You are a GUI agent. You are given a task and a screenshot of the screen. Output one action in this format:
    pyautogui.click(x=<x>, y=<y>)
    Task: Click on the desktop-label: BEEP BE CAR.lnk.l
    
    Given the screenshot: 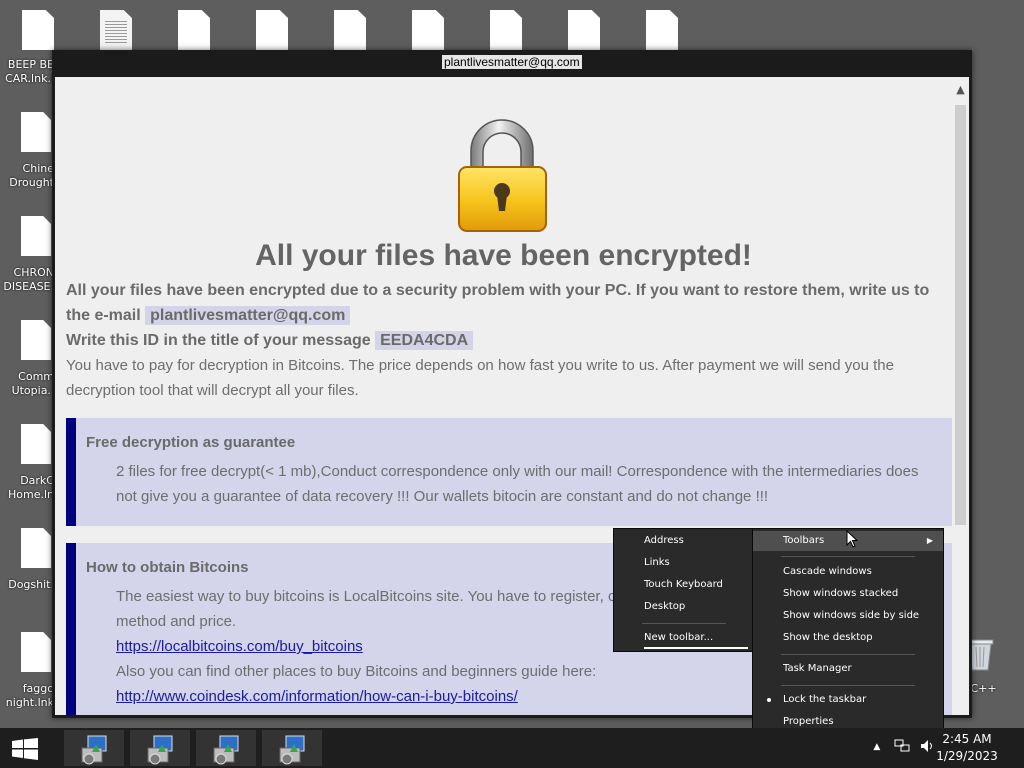 What is the action you would take?
    pyautogui.click(x=29, y=71)
    